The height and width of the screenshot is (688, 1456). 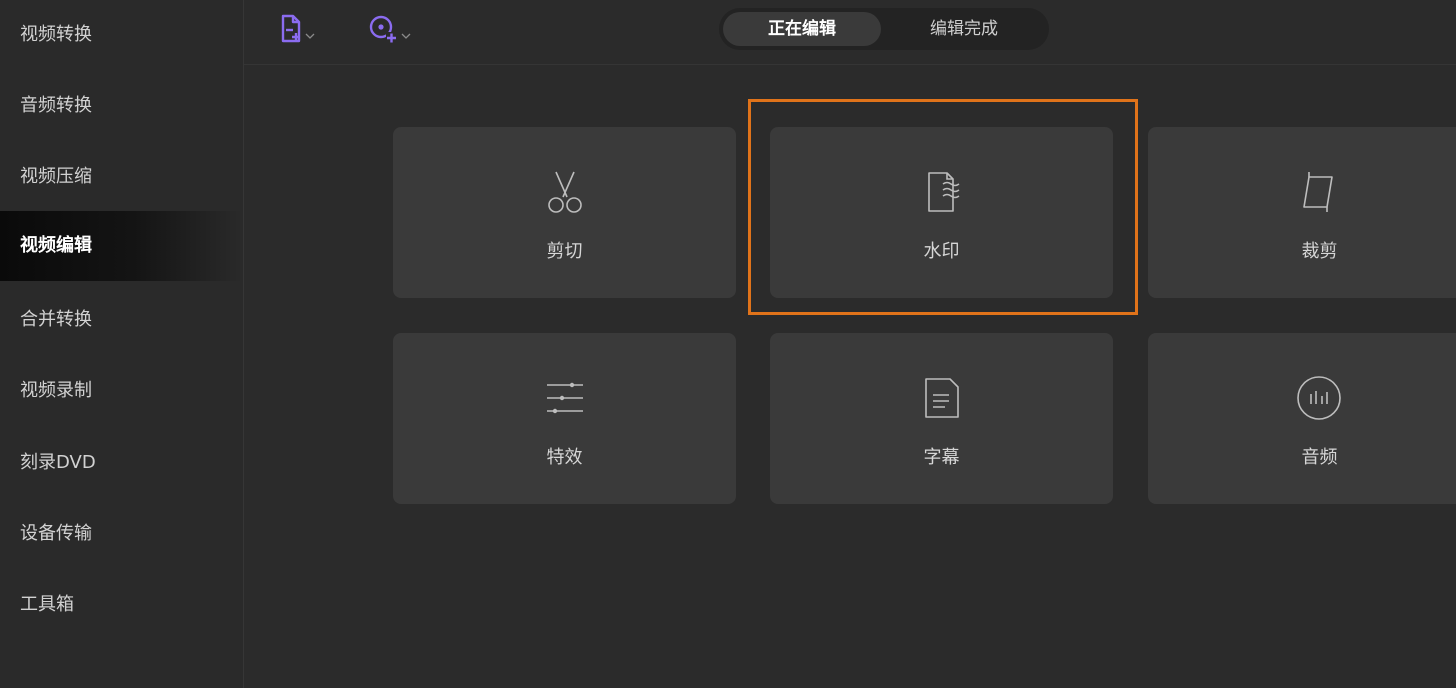 What do you see at coordinates (291, 31) in the screenshot?
I see `add-file-icon` at bounding box center [291, 31].